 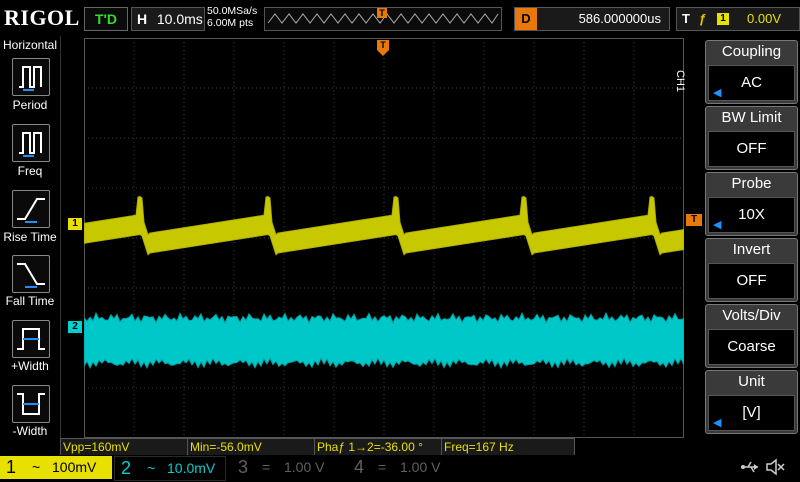 What do you see at coordinates (750, 469) in the screenshot?
I see `usb-icon` at bounding box center [750, 469].